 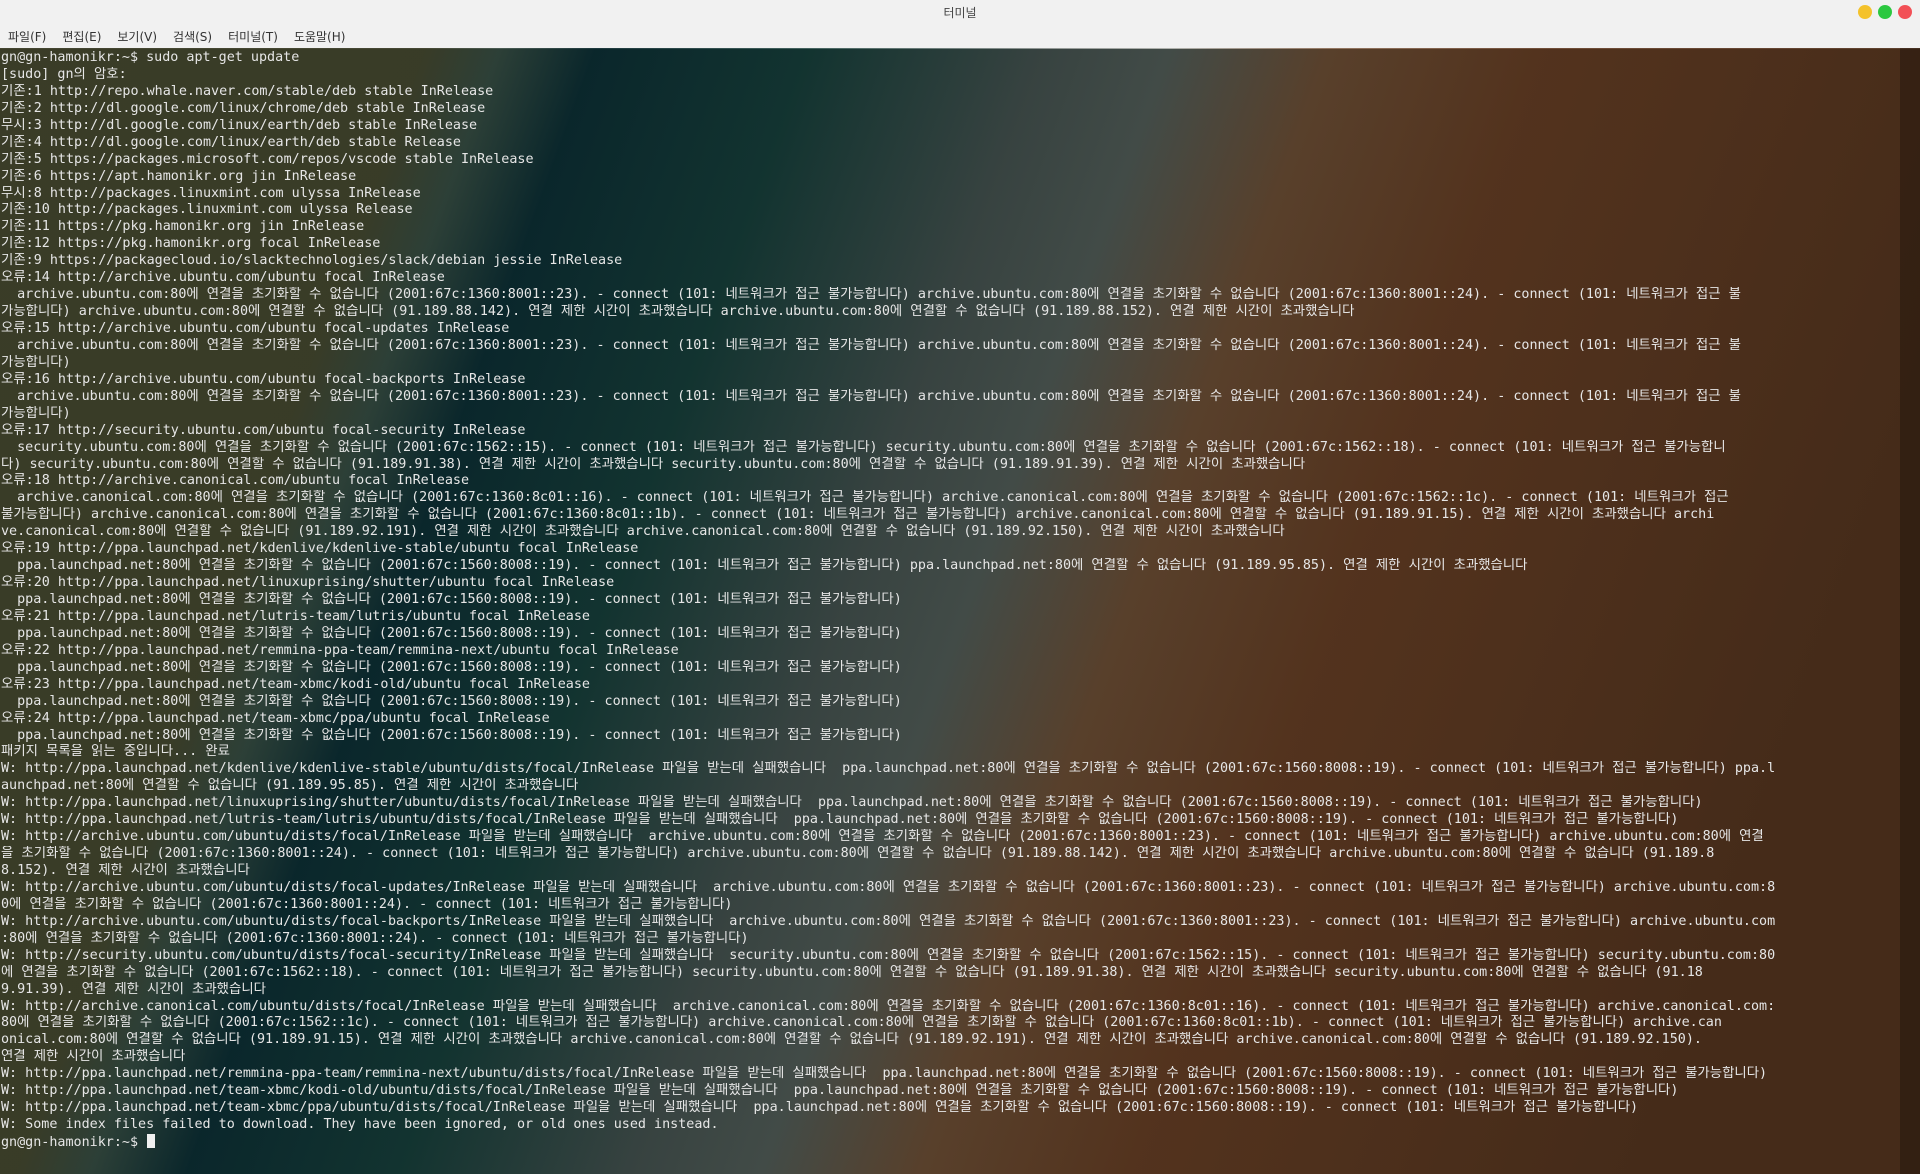 I want to click on terminal-line: 패키지 목록을 읽는 중입니다... 완료, so click(x=115, y=752).